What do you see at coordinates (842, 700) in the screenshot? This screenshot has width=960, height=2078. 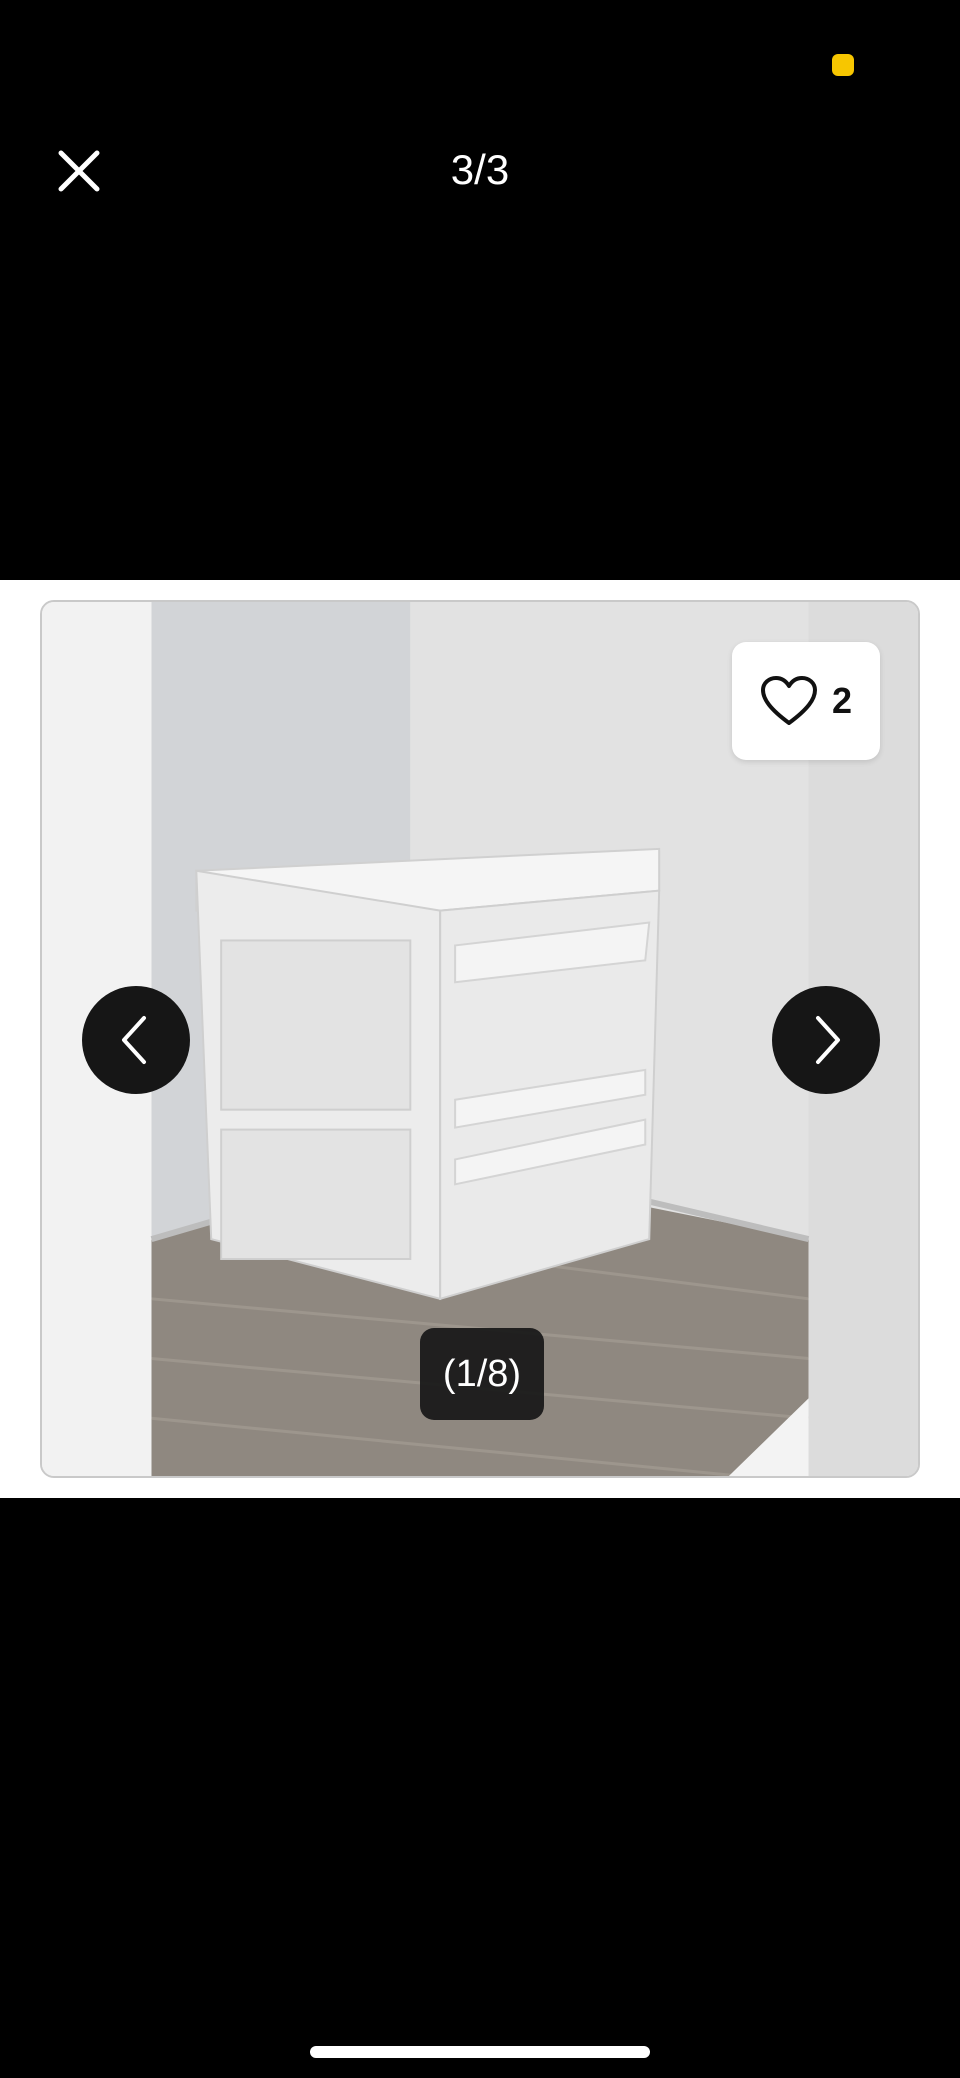 I see `favorites-count: 2` at bounding box center [842, 700].